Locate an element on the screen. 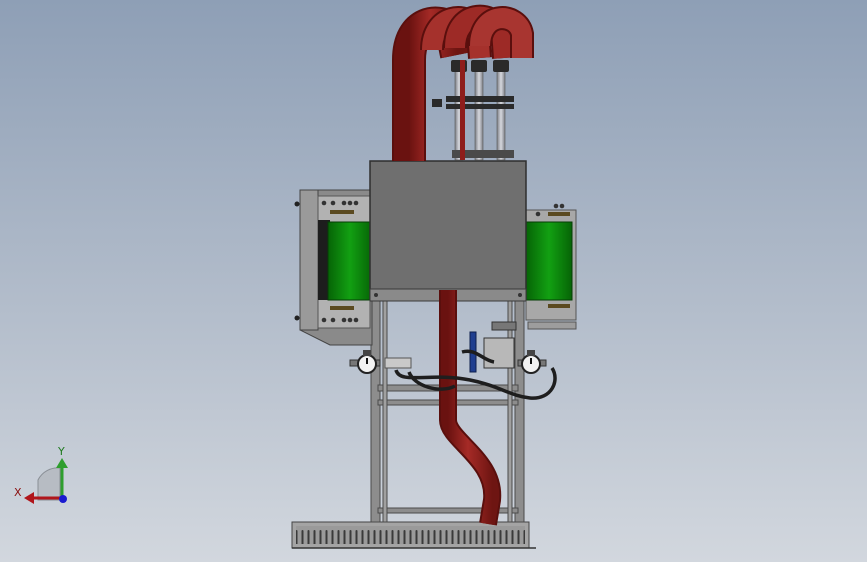  orientation-triad: Y X is located at coordinates (41, 474).